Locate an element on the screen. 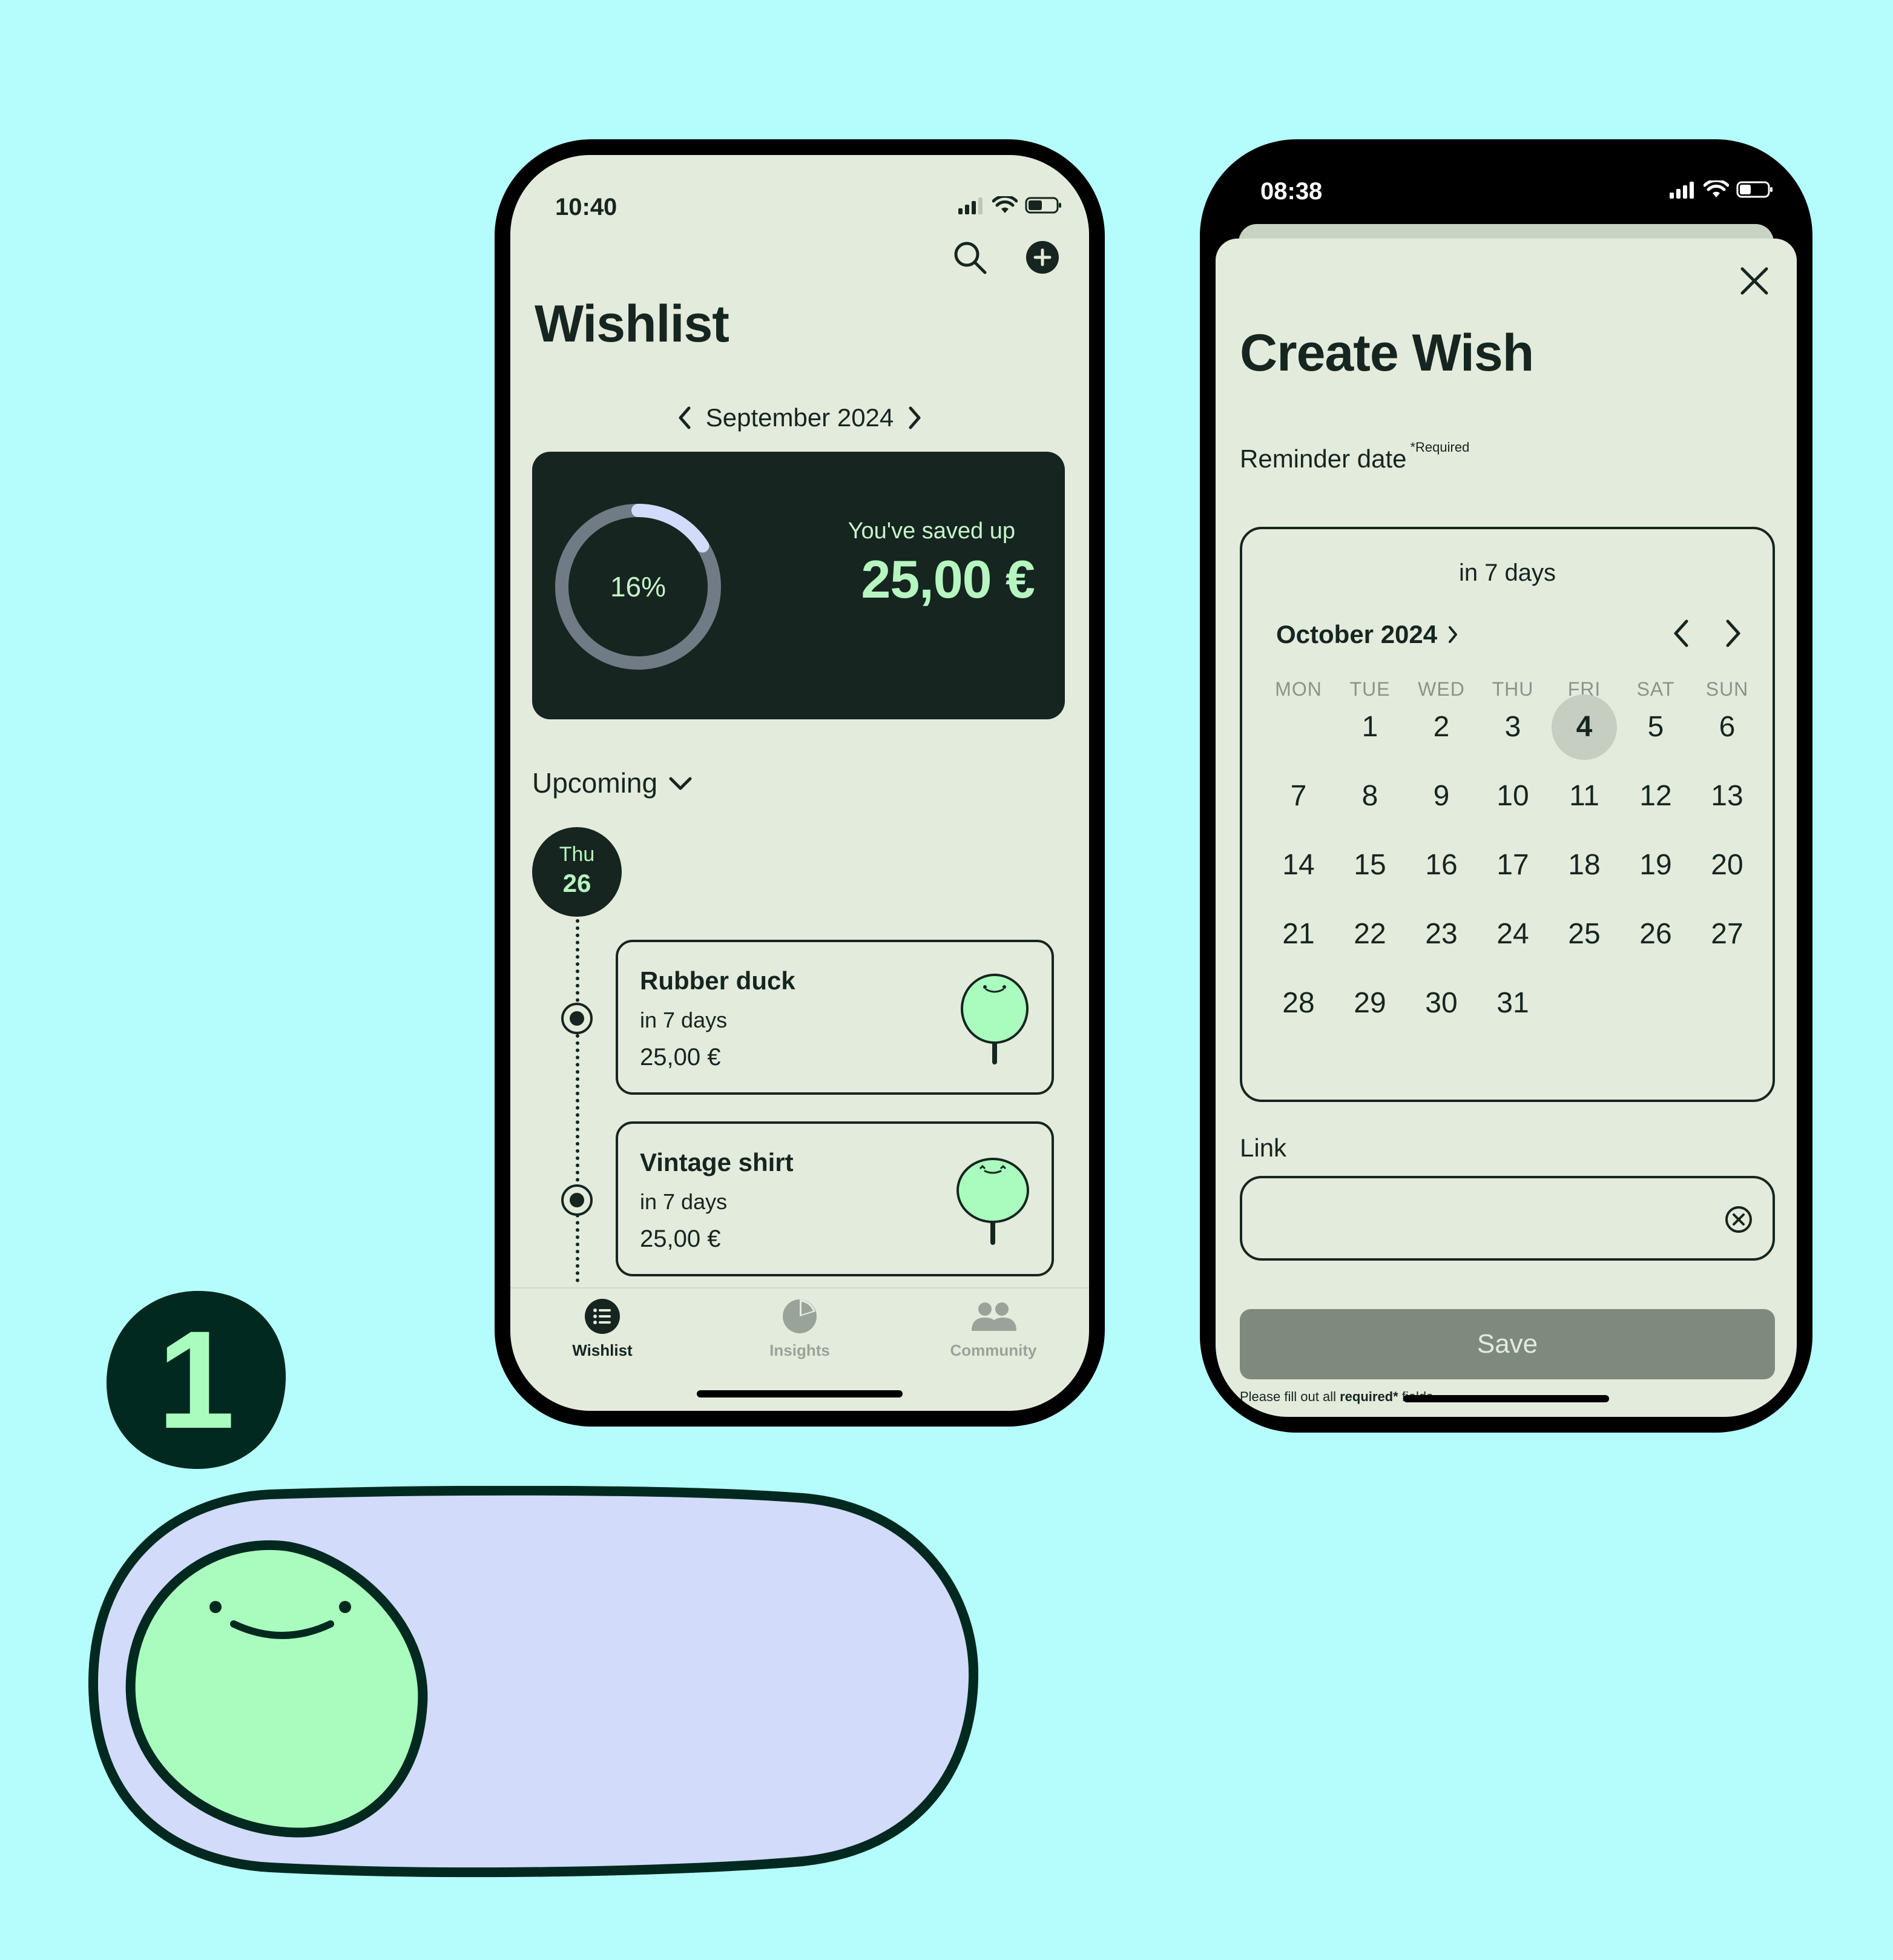 Image resolution: width=1893 pixels, height=1960 pixels. wish-card-rubber-duck: Rubber duck in 7 days 25,00 € is located at coordinates (835, 1018).